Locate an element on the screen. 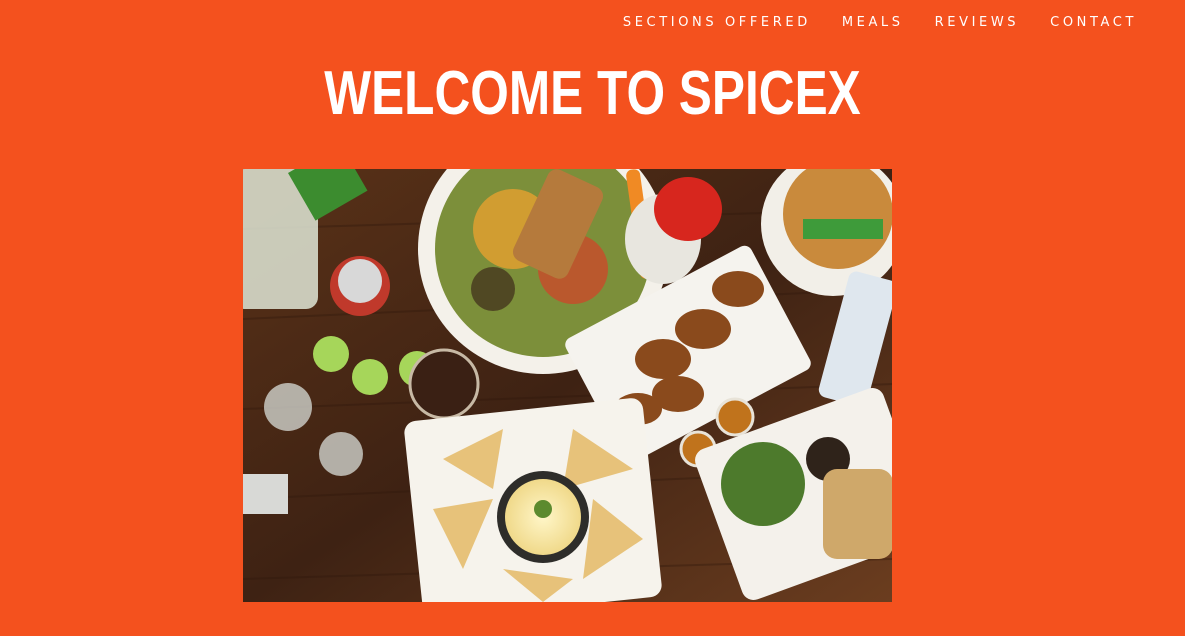 The image size is (1185, 636). nav-meals: MEALS is located at coordinates (873, 23).